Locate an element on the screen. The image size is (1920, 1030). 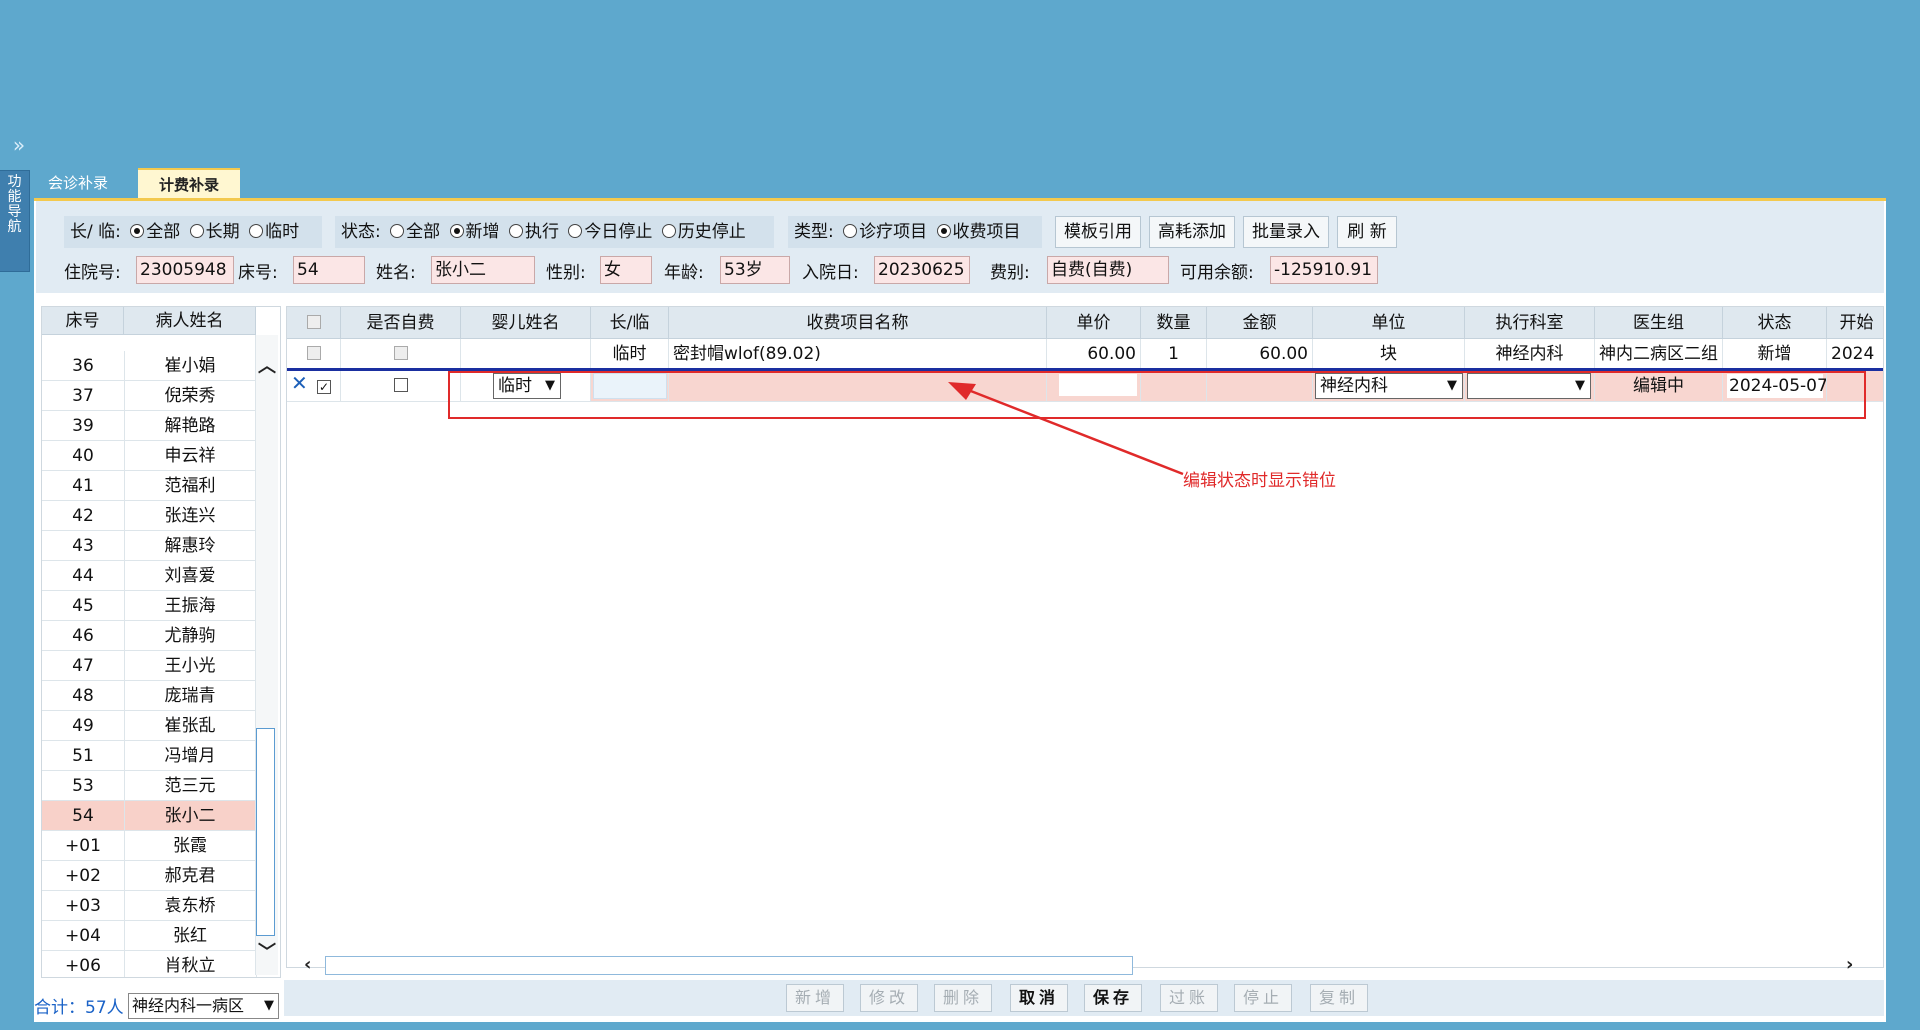
price-cell: 60.00 is located at coordinates (1094, 354).